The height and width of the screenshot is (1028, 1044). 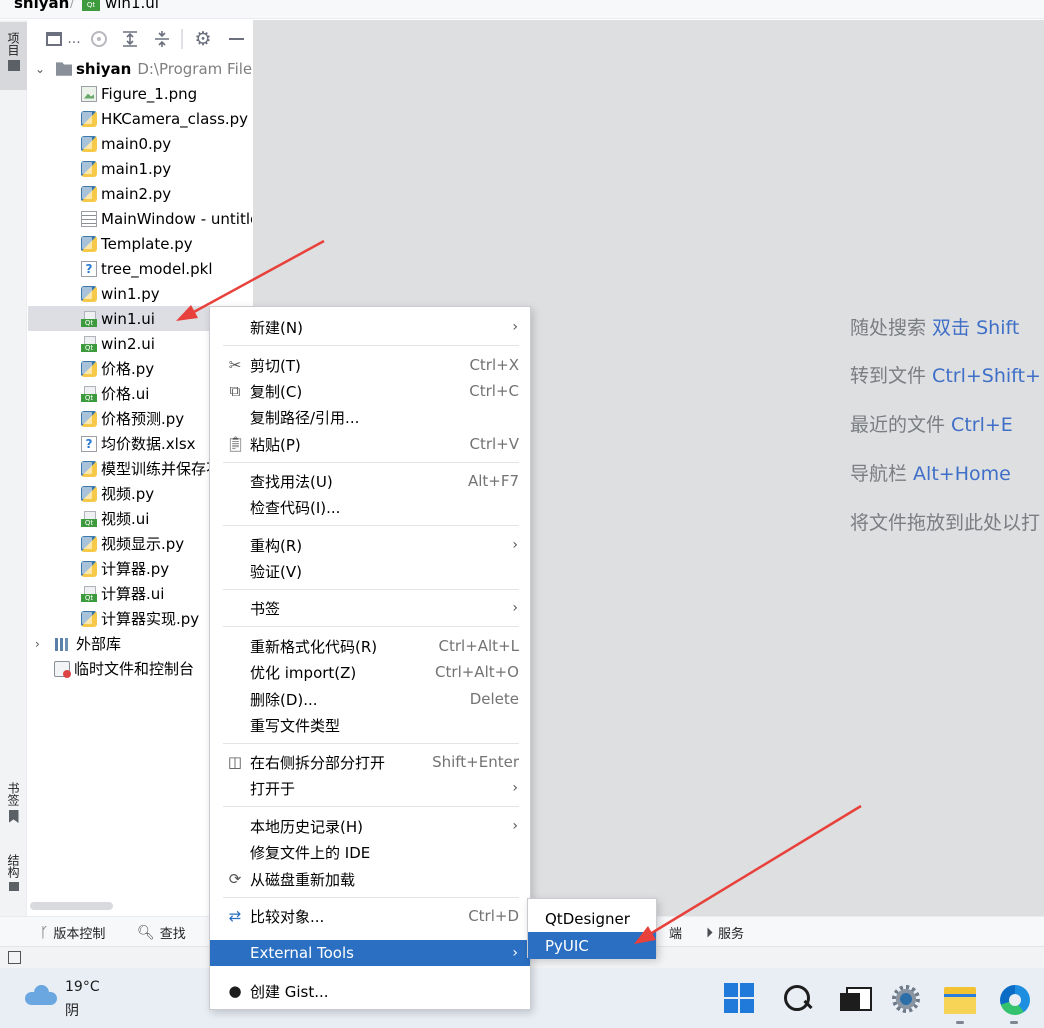 What do you see at coordinates (149, 93) in the screenshot?
I see `file-name: Figure_1.png` at bounding box center [149, 93].